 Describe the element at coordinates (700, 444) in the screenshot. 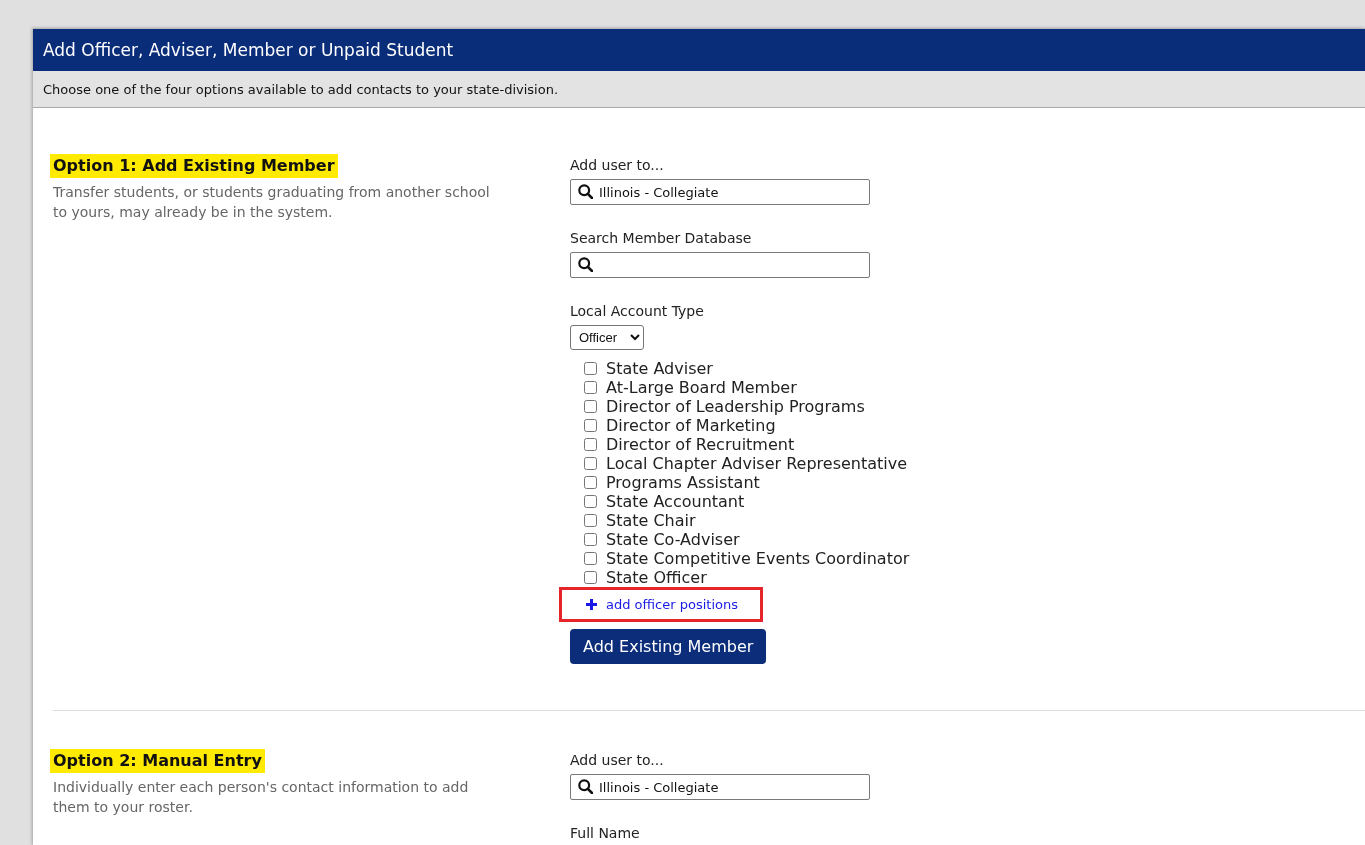

I see `checkbox-label: Director of Recruitment` at that location.